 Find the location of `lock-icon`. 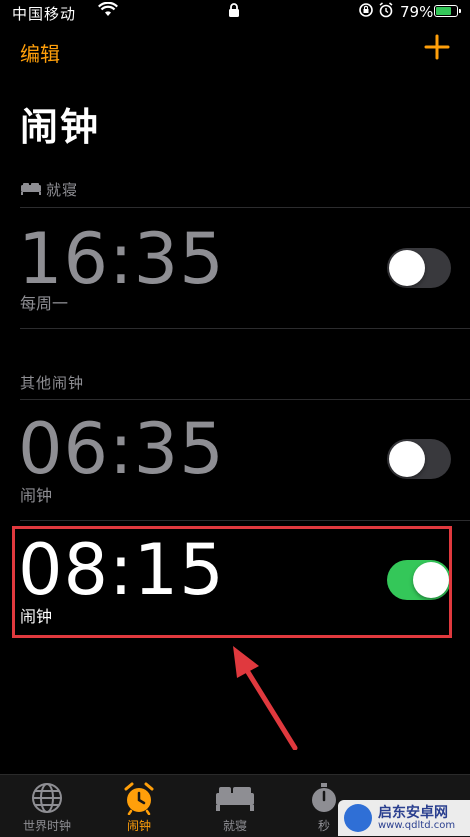

lock-icon is located at coordinates (234, 12).